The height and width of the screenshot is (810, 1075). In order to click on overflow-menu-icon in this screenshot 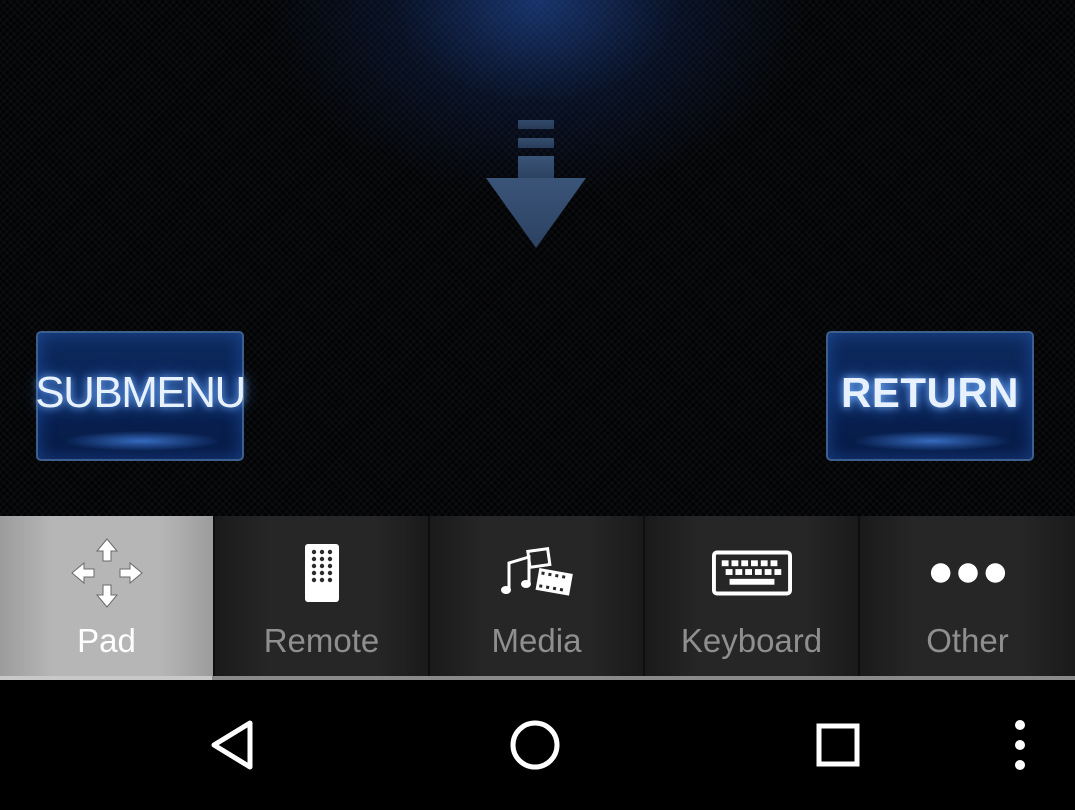, I will do `click(1020, 745)`.